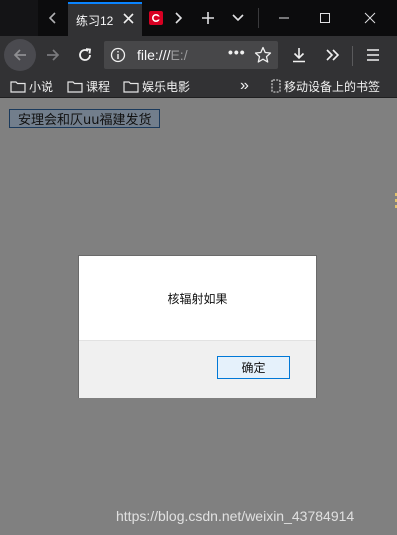  Describe the element at coordinates (154, 55) in the screenshot. I see `url-scheme-path: file:///` at that location.